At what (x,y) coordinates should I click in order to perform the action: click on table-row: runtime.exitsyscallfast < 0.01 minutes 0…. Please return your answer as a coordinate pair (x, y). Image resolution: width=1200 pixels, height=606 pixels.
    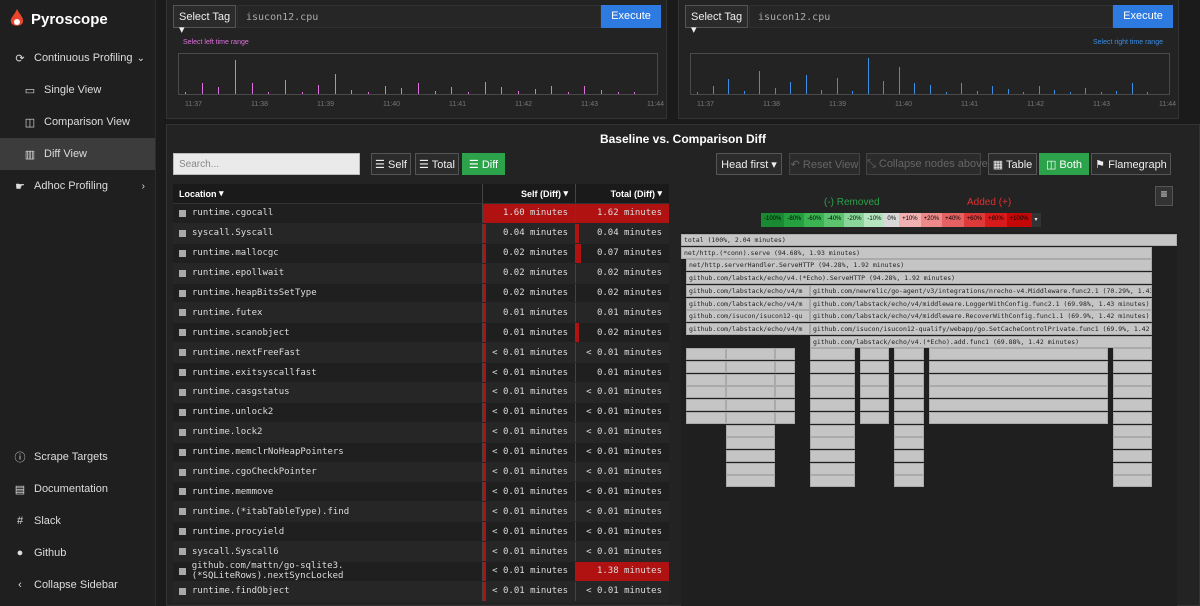
    Looking at the image, I should click on (421, 373).